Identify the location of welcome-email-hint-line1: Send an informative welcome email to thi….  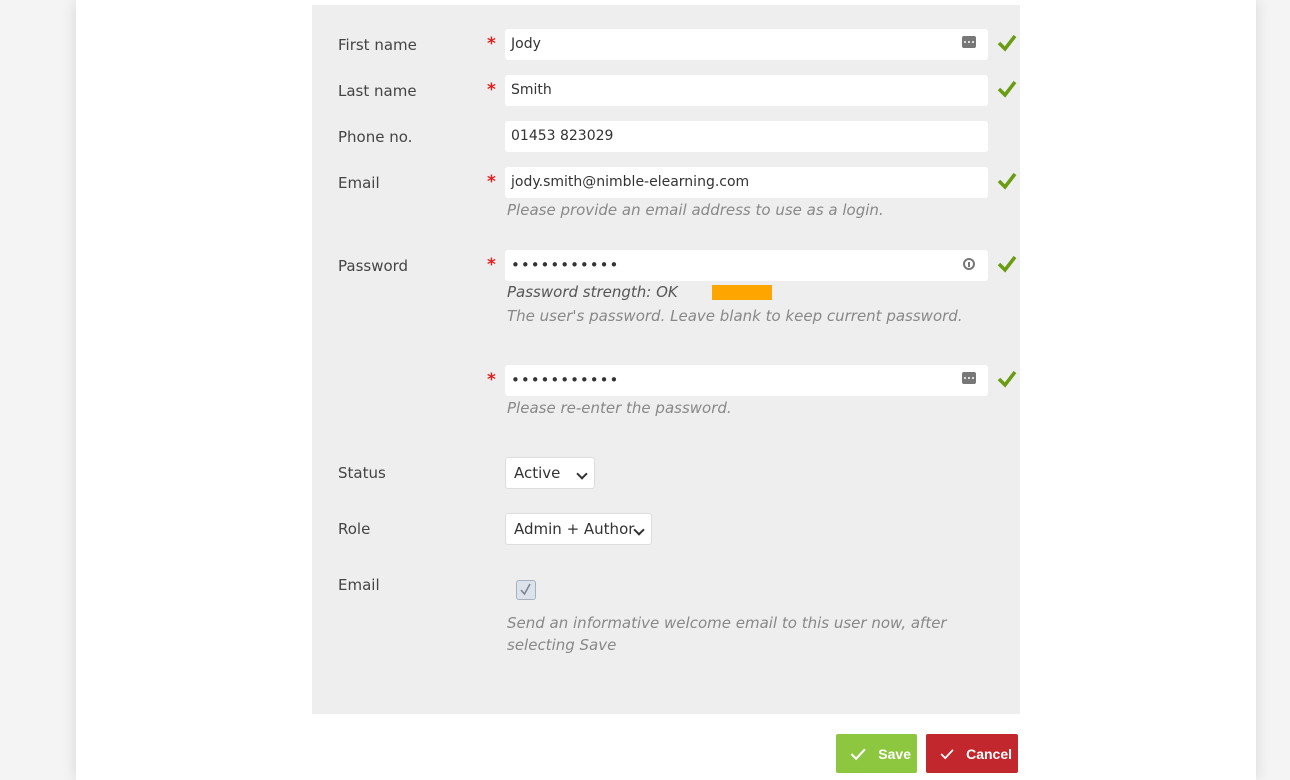
(727, 623).